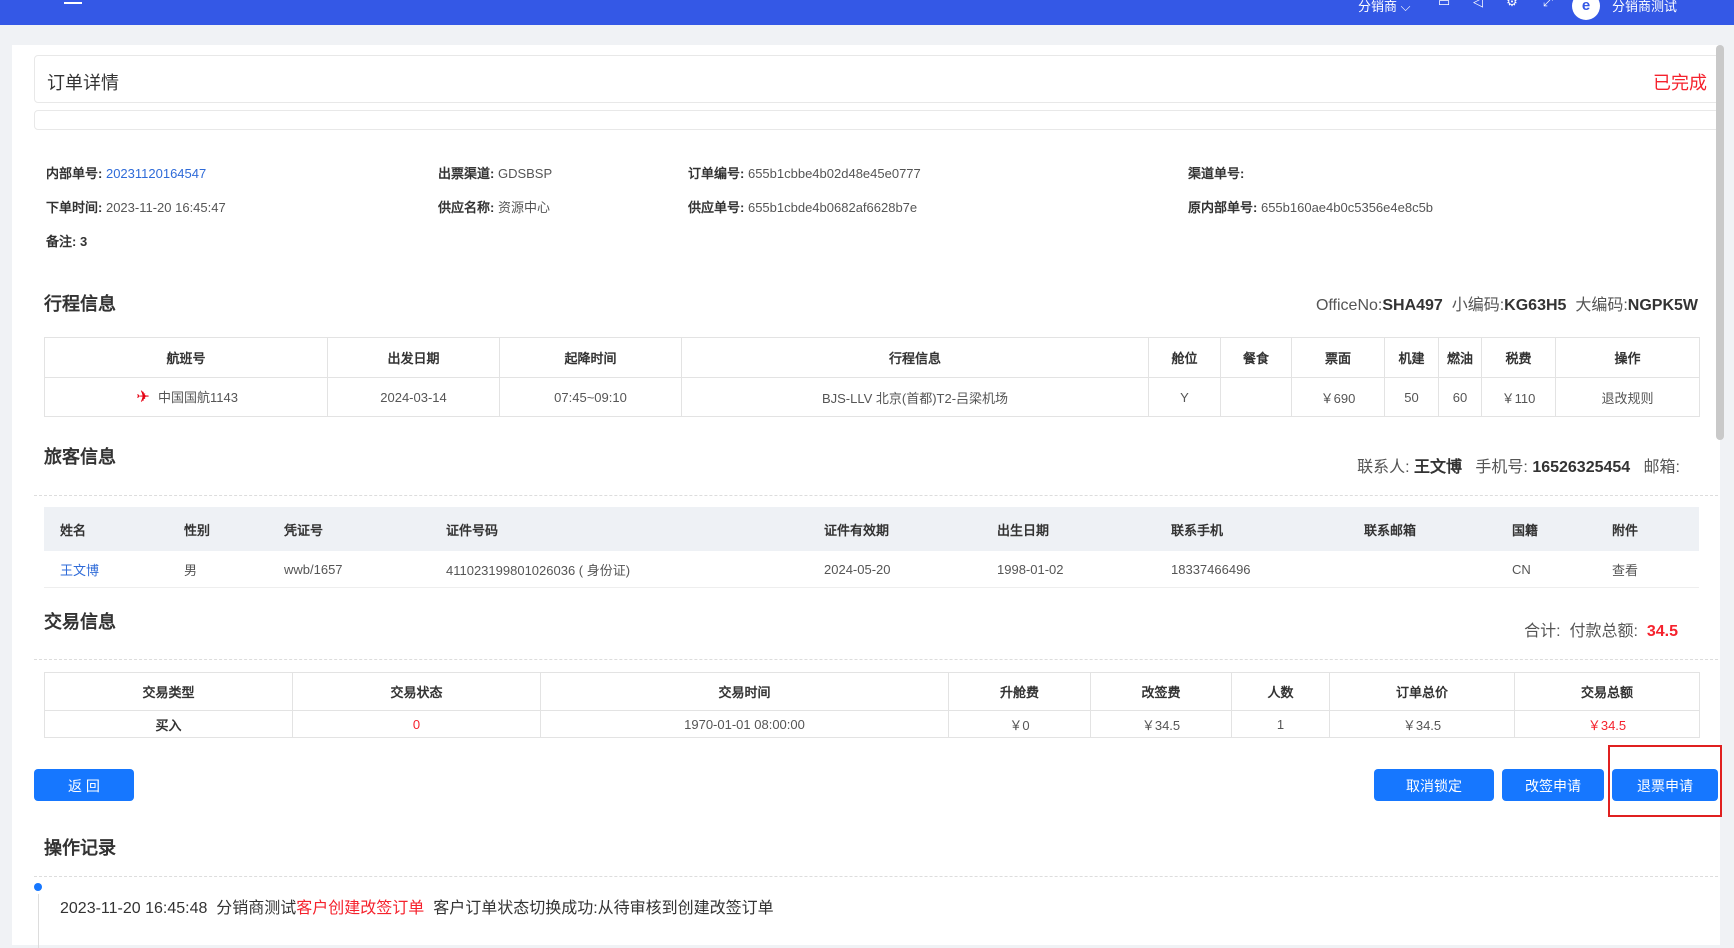 The width and height of the screenshot is (1734, 948). What do you see at coordinates (590, 357) in the screenshot?
I see `col-time: 起降时间` at bounding box center [590, 357].